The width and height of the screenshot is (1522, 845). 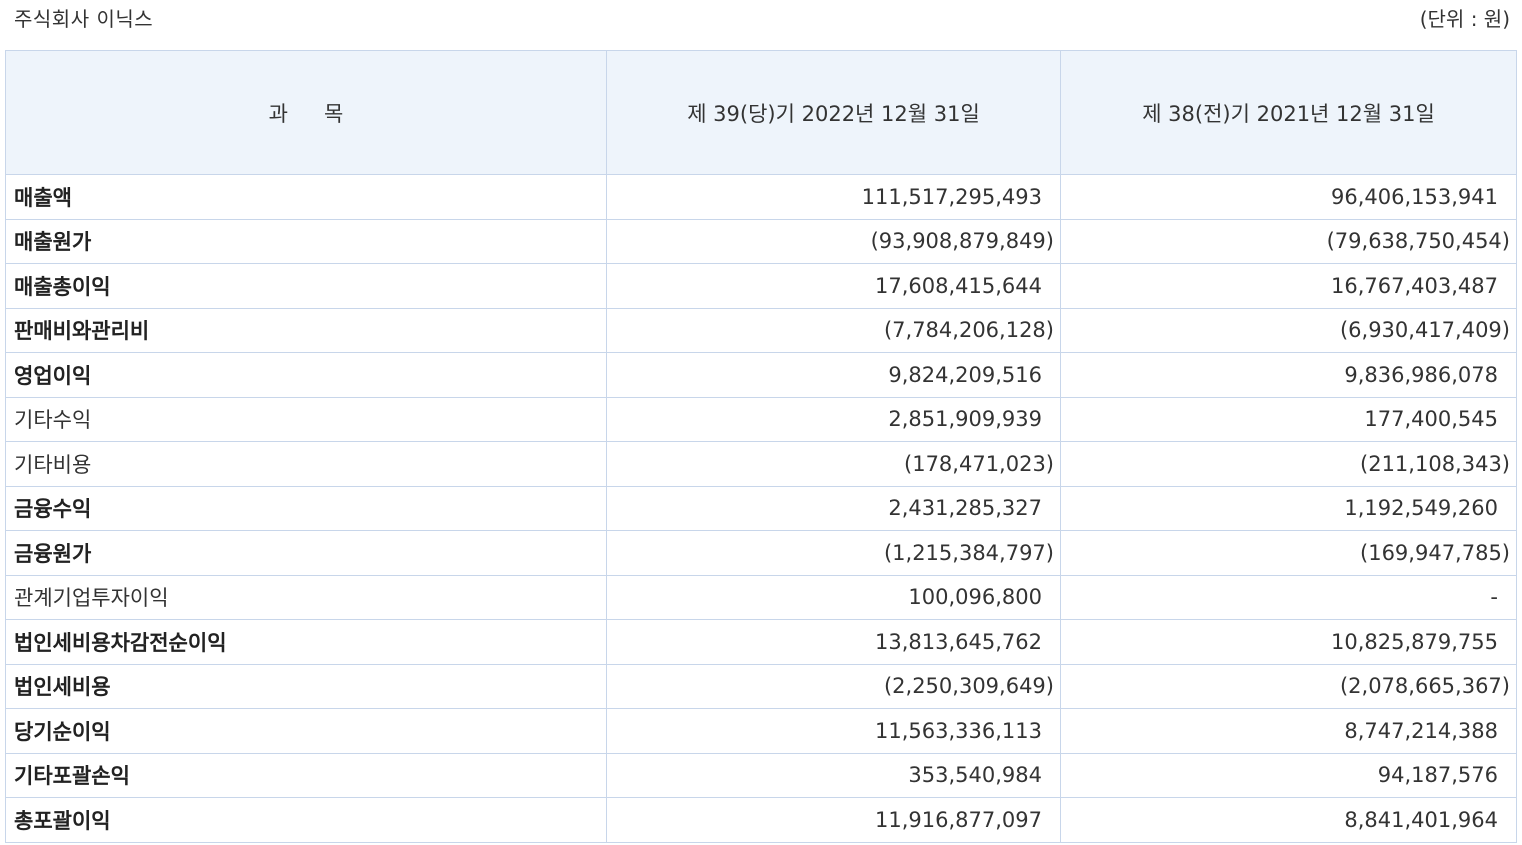 What do you see at coordinates (1437, 775) in the screenshot?
I see `previous-period-value: 94,187,576` at bounding box center [1437, 775].